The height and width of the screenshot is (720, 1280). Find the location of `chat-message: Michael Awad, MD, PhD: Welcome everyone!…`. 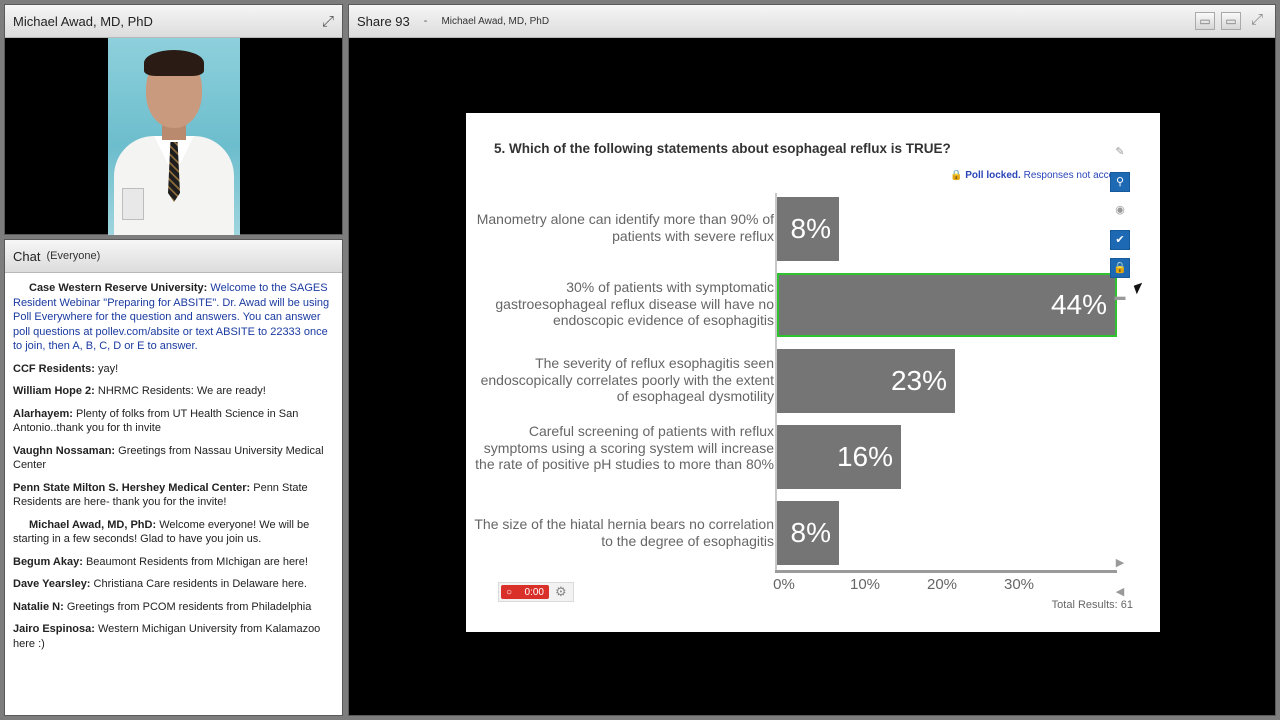

chat-message: Michael Awad, MD, PhD: Welcome everyone!… is located at coordinates (161, 532).